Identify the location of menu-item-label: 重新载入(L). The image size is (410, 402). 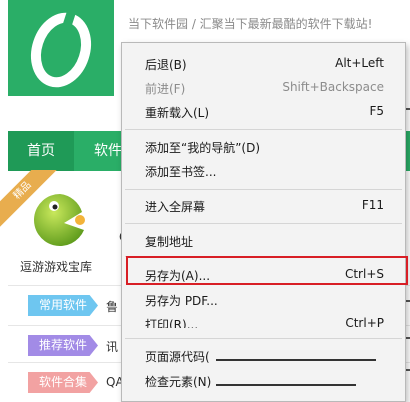
(177, 113).